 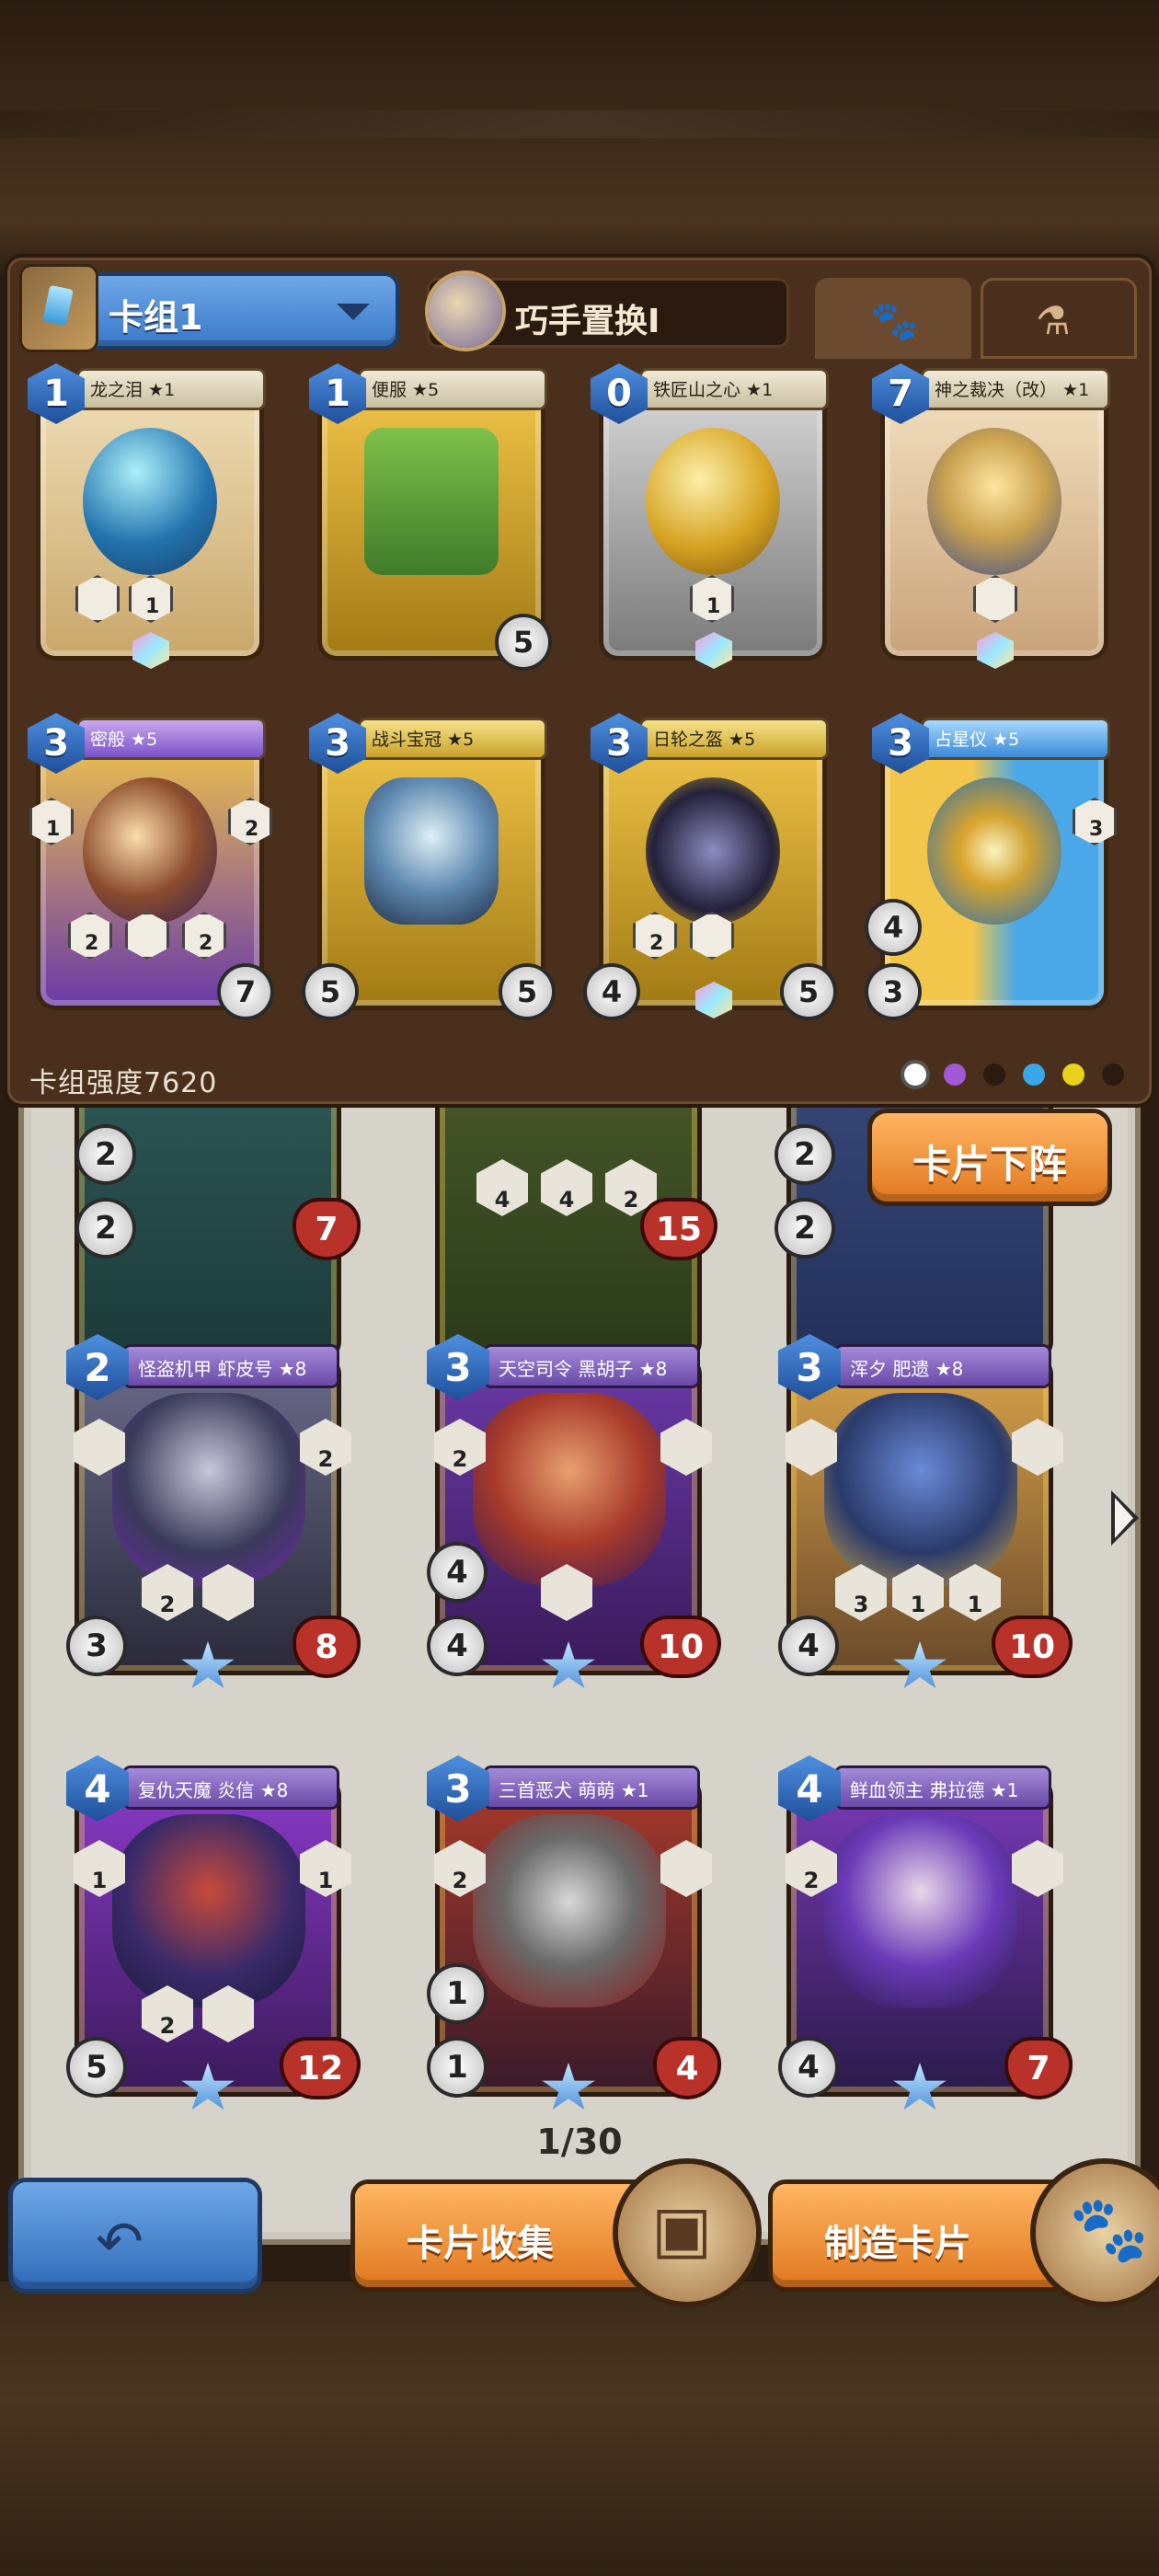 I want to click on remove-card-button: 卡片下阵, so click(x=989, y=1157).